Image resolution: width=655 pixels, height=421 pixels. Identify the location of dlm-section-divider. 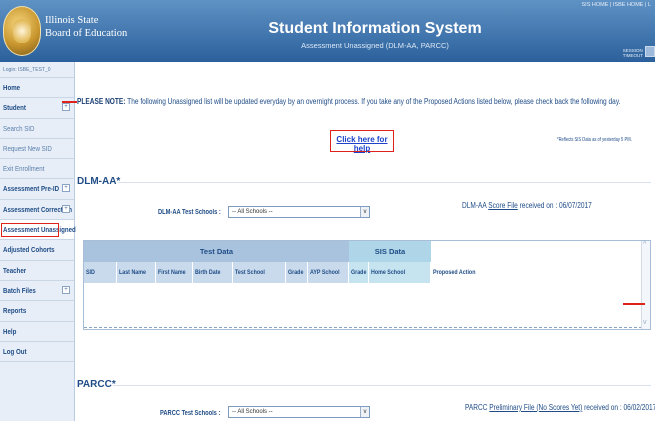
(384, 182).